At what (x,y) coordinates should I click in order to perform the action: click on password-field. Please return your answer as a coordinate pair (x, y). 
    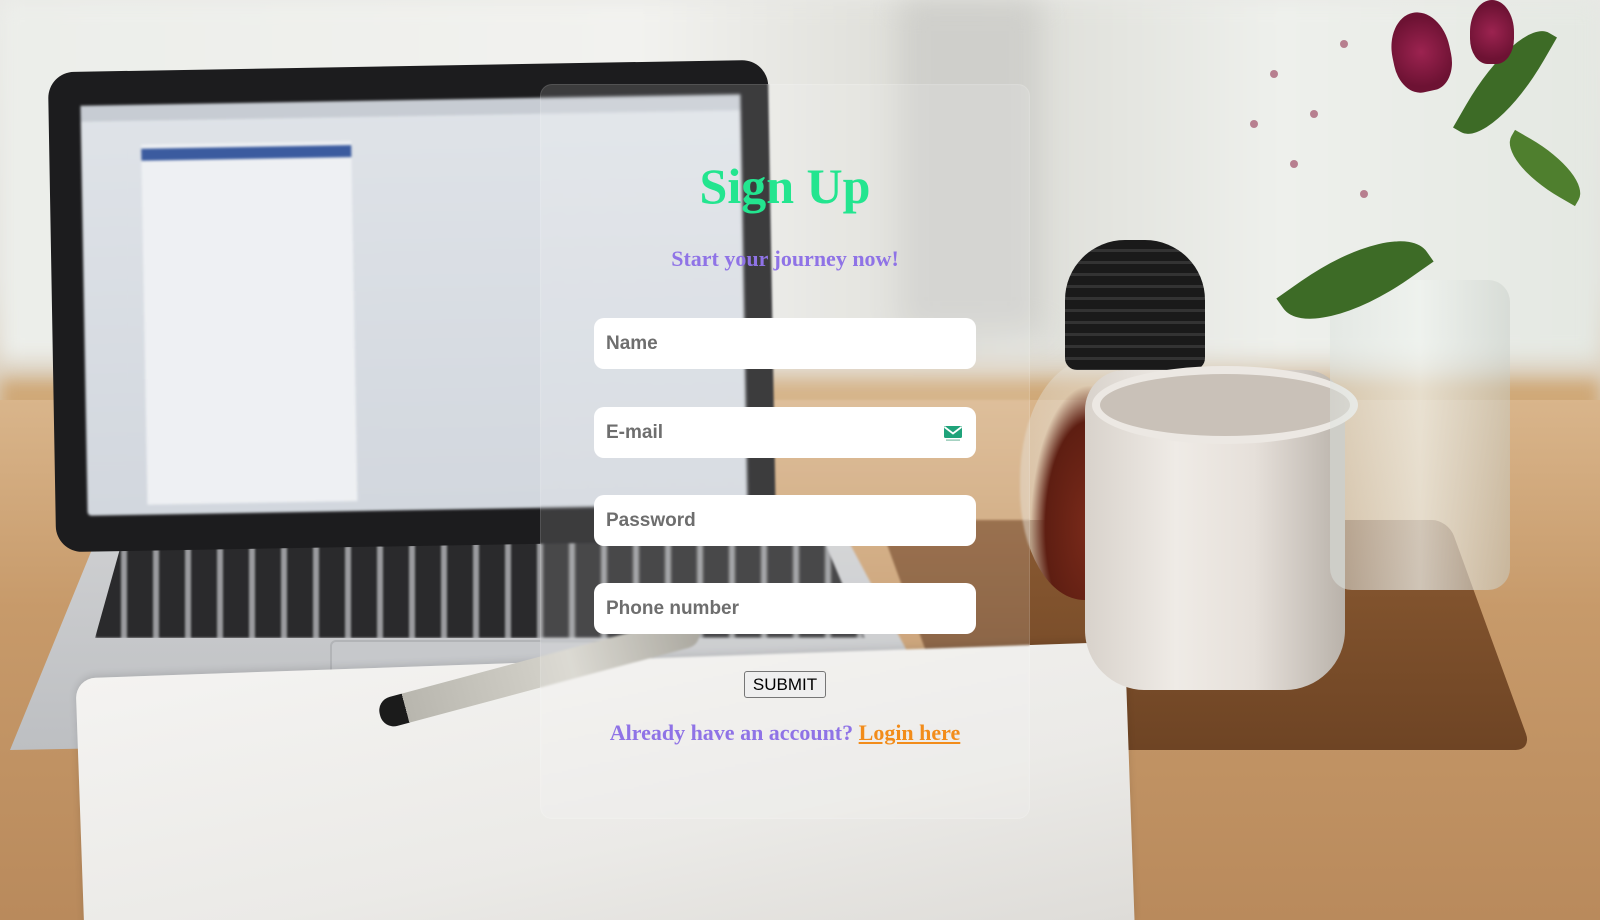
    Looking at the image, I should click on (785, 520).